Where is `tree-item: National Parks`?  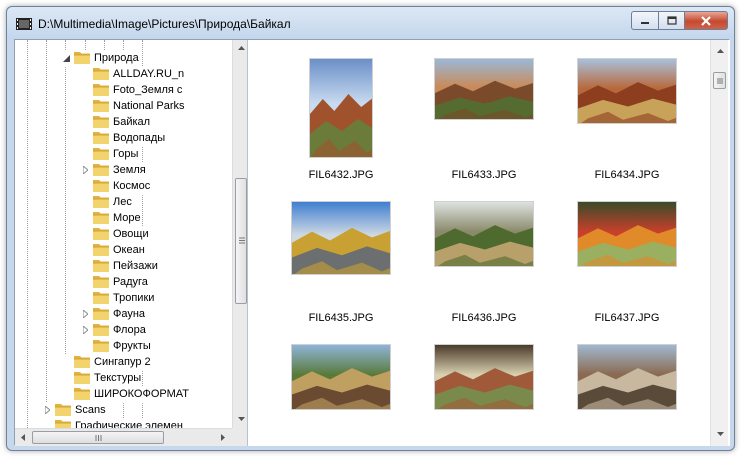 tree-item: National Parks is located at coordinates (132, 106).